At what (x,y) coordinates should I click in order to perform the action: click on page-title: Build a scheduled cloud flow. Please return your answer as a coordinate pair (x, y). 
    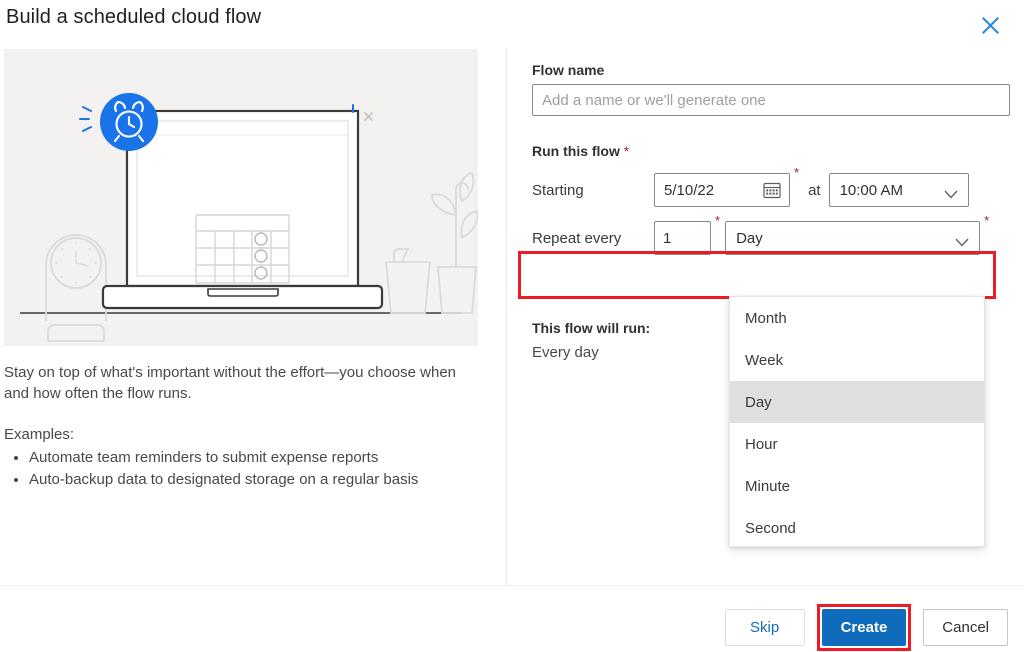
    Looking at the image, I should click on (134, 17).